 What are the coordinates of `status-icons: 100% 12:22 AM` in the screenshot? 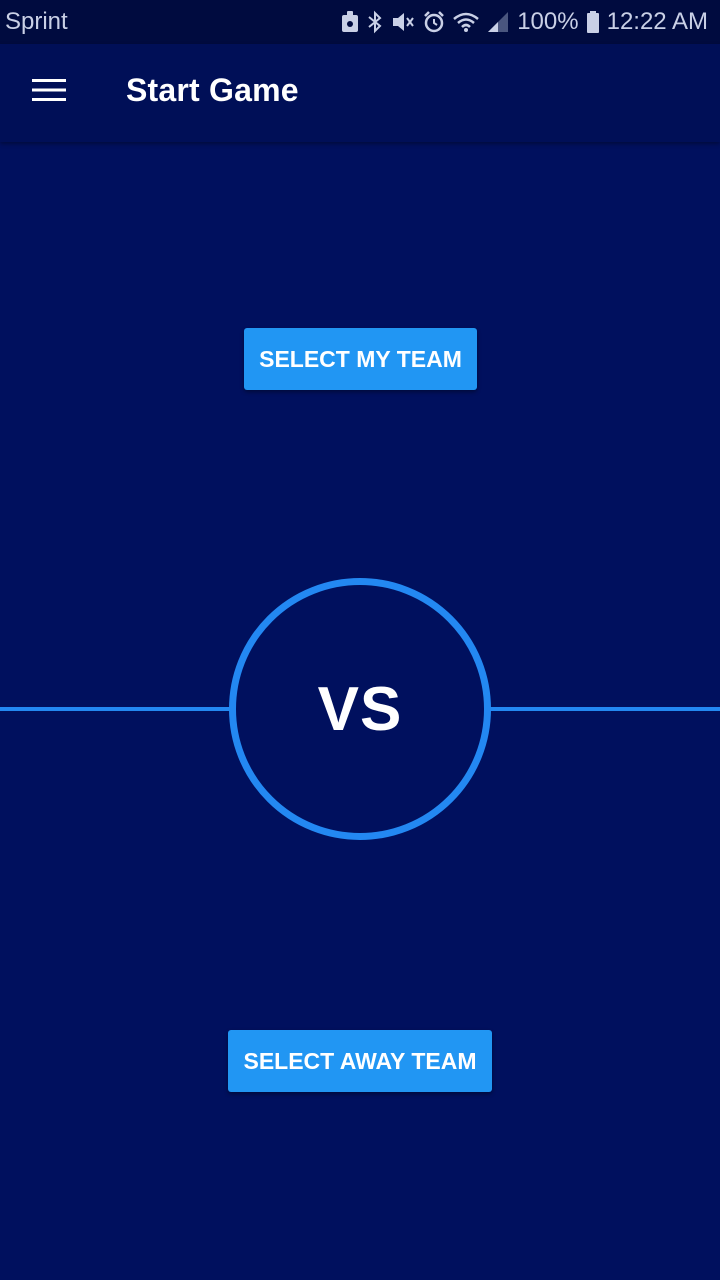 It's located at (524, 22).